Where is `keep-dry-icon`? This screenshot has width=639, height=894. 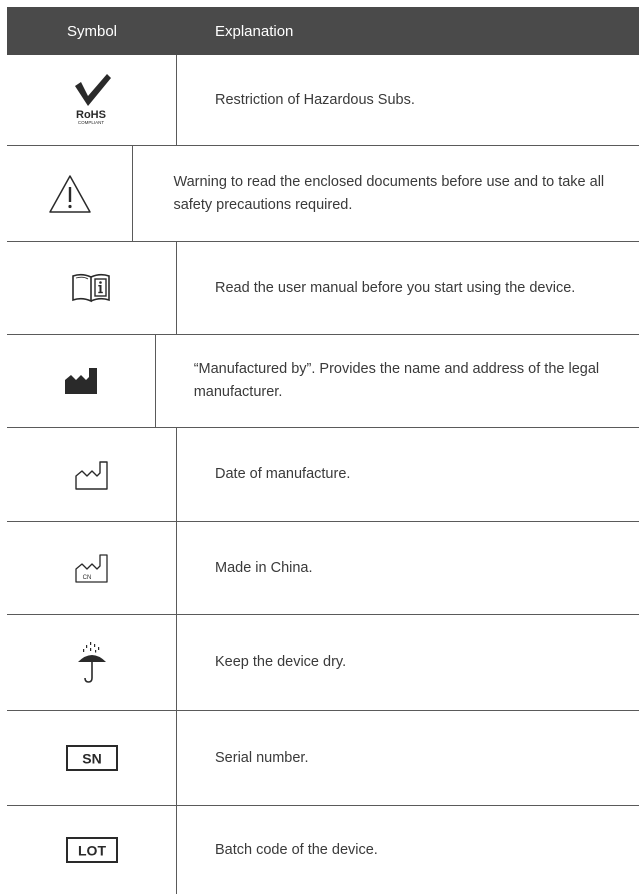 keep-dry-icon is located at coordinates (91, 662).